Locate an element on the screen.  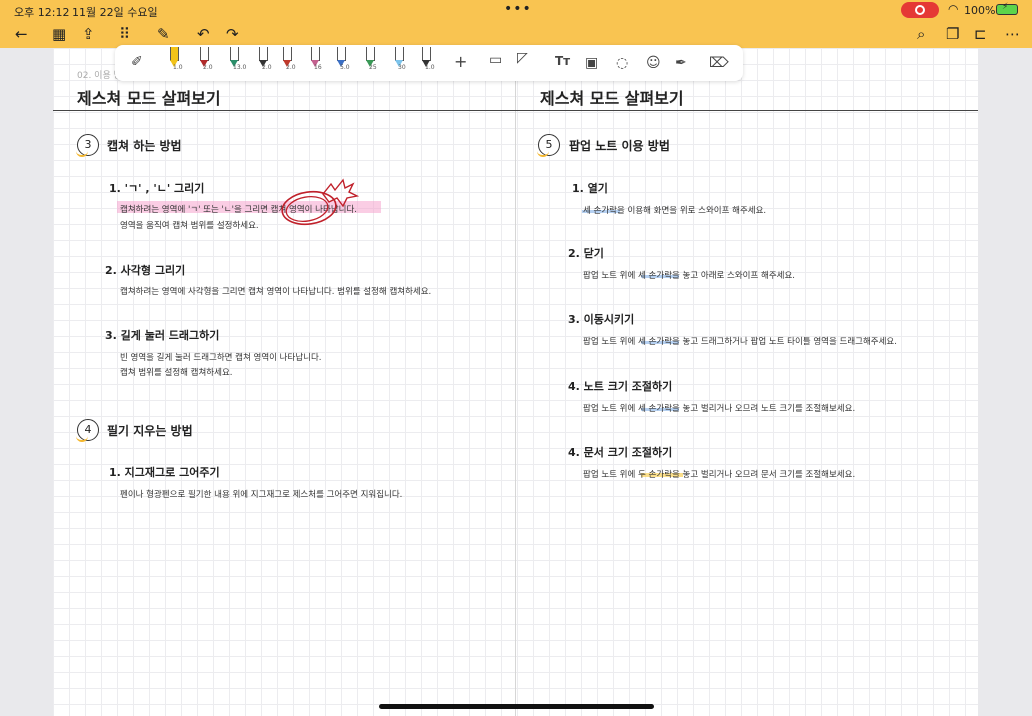
item-title: 2. 닫기 is located at coordinates (586, 253).